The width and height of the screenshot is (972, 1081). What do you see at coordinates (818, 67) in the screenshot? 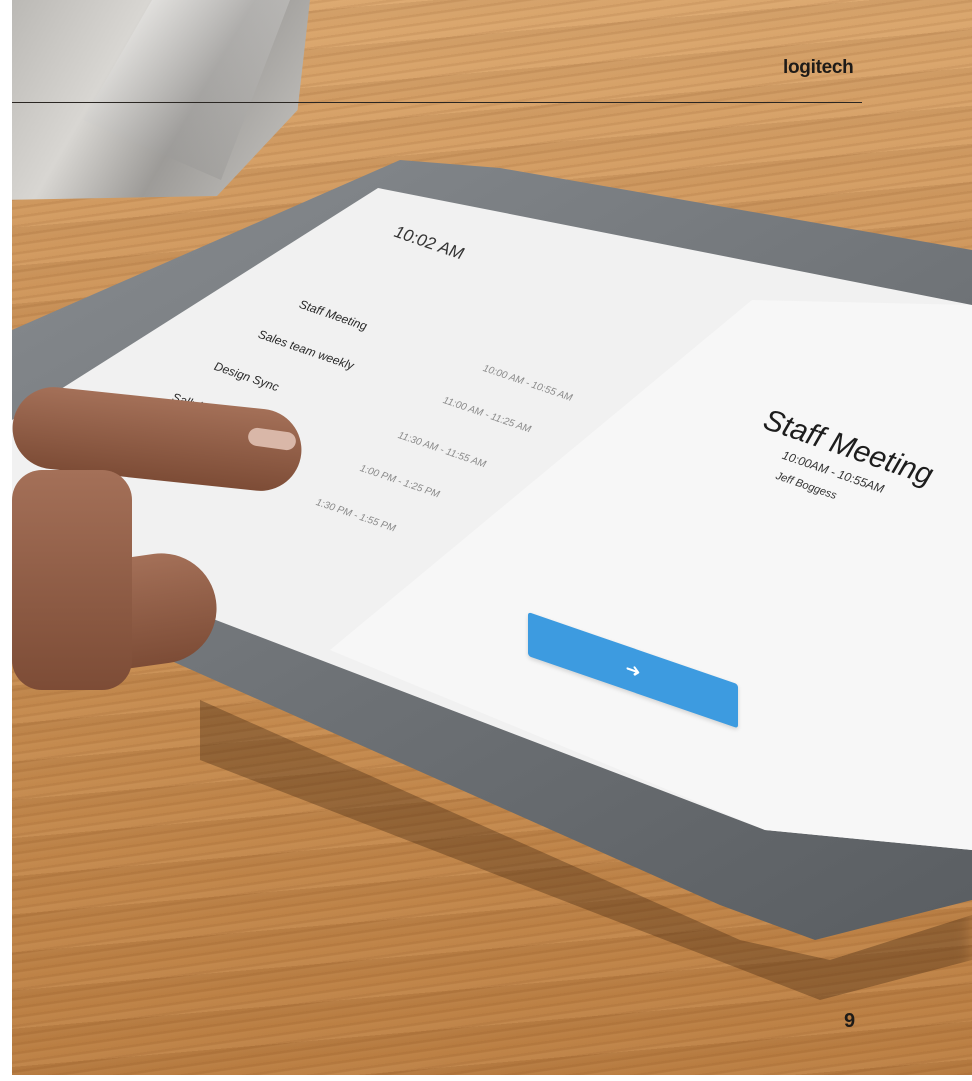
I see `brand-logo: logitech` at bounding box center [818, 67].